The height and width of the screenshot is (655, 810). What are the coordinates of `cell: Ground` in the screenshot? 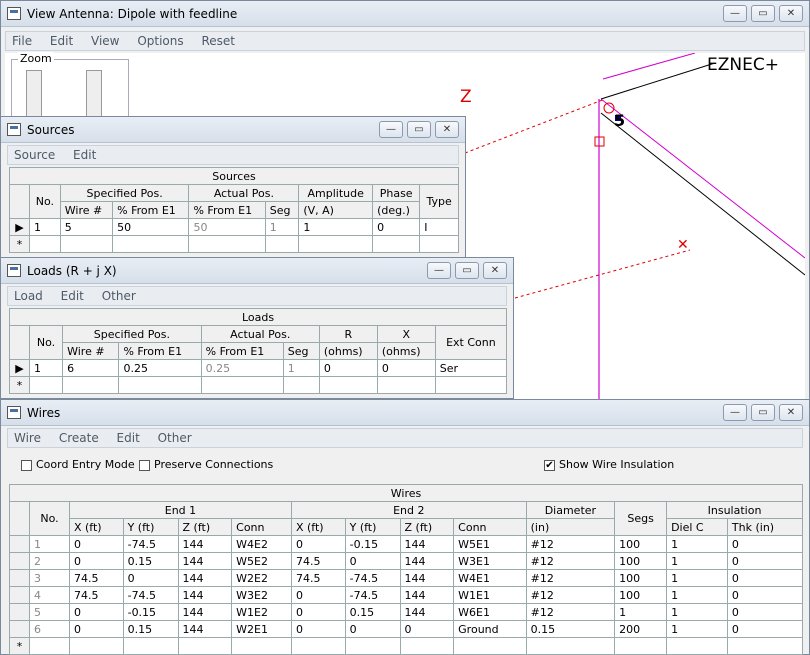 It's located at (490, 629).